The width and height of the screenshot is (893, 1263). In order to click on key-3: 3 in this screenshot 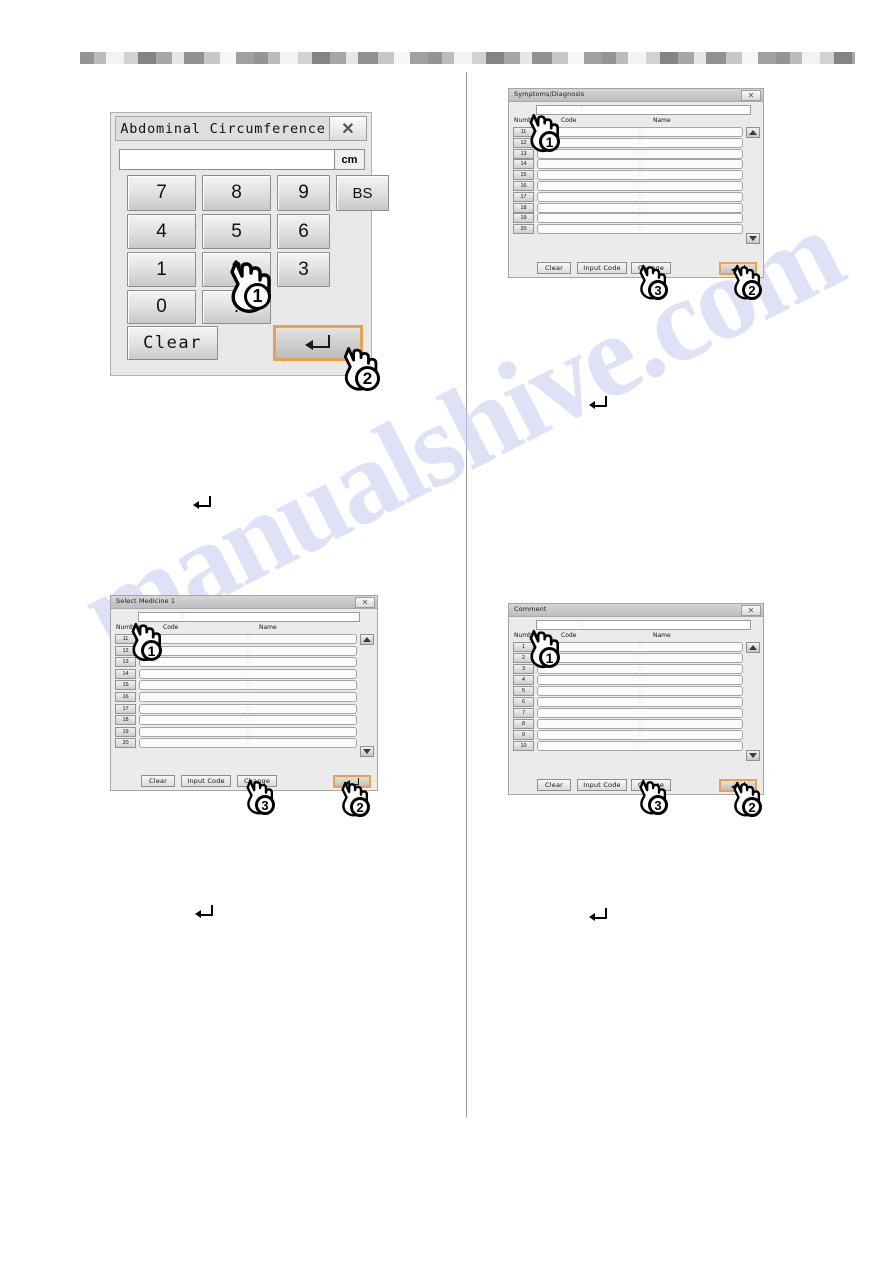, I will do `click(303, 269)`.